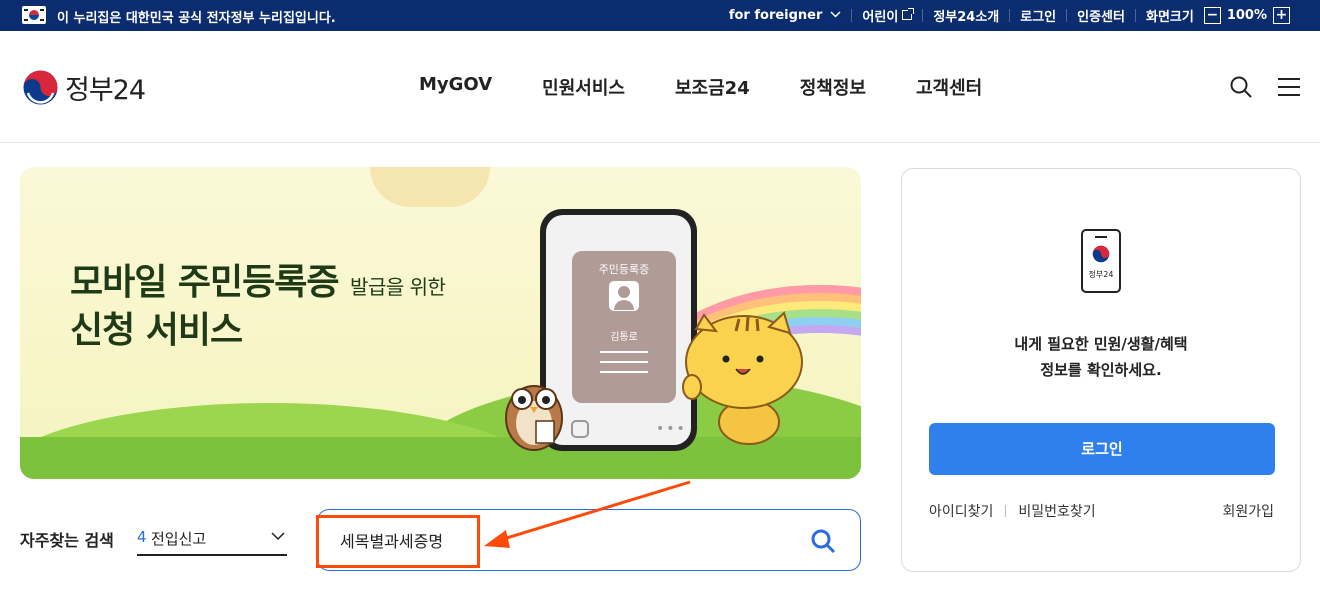  What do you see at coordinates (1281, 15) in the screenshot?
I see `zoom-in-button: +` at bounding box center [1281, 15].